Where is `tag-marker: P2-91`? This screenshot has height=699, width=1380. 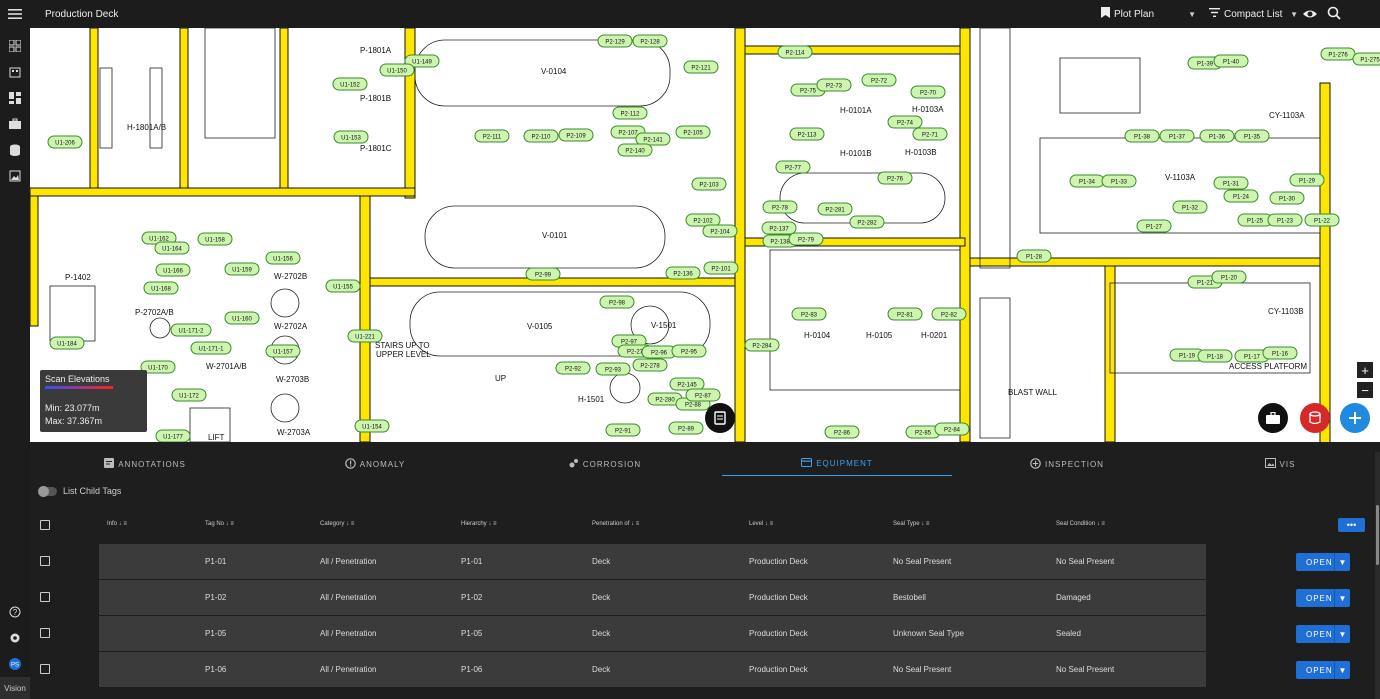 tag-marker: P2-91 is located at coordinates (623, 430).